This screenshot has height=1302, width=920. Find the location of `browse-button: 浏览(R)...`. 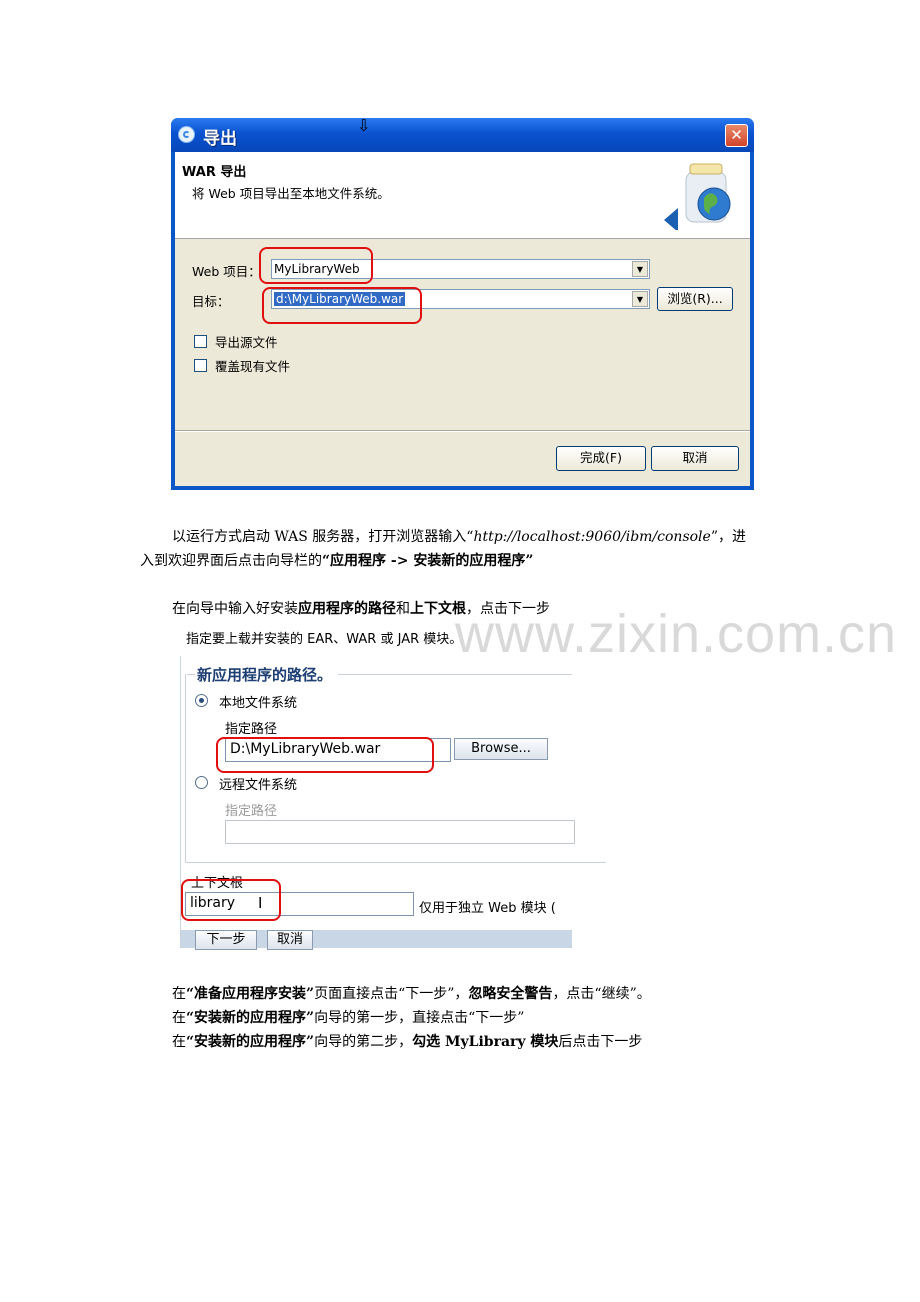

browse-button: 浏览(R)... is located at coordinates (695, 299).